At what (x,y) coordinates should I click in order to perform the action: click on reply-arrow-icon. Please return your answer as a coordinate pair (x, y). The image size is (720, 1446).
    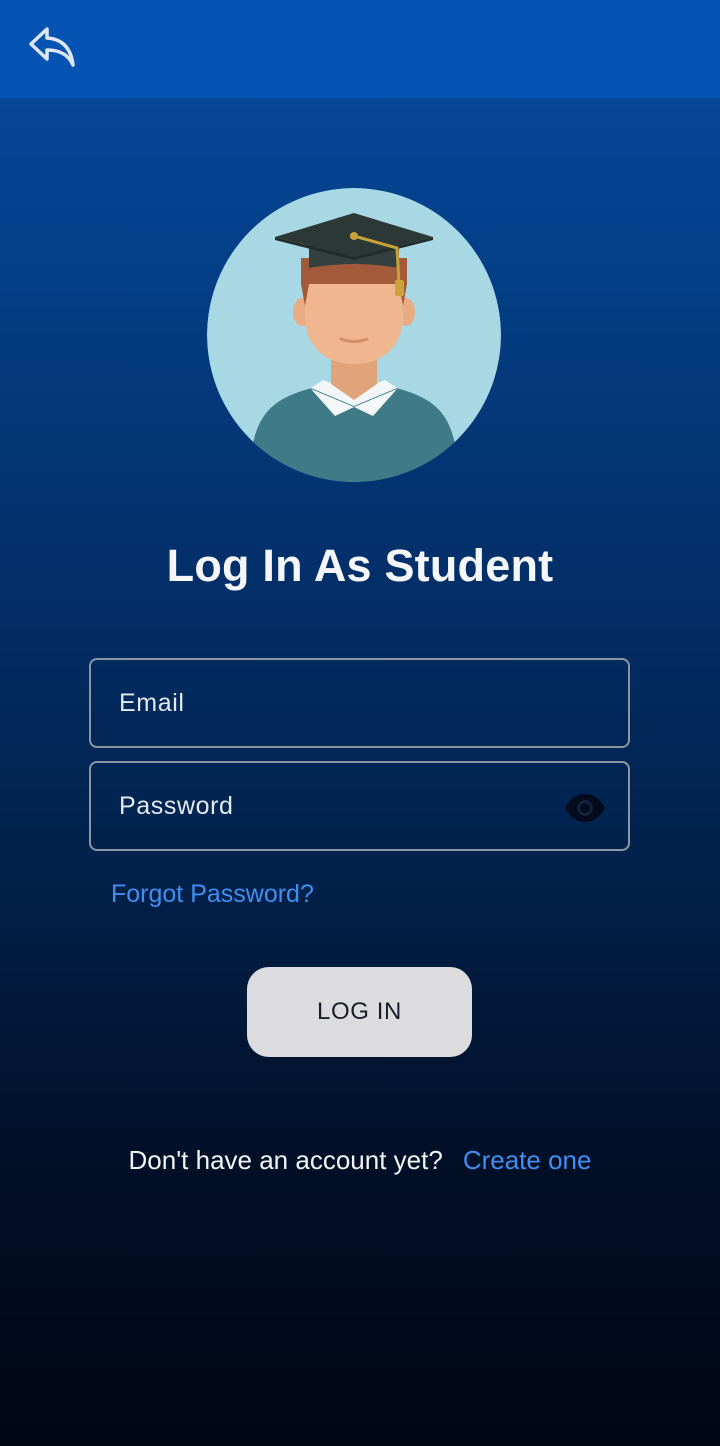
    Looking at the image, I should click on (52, 47).